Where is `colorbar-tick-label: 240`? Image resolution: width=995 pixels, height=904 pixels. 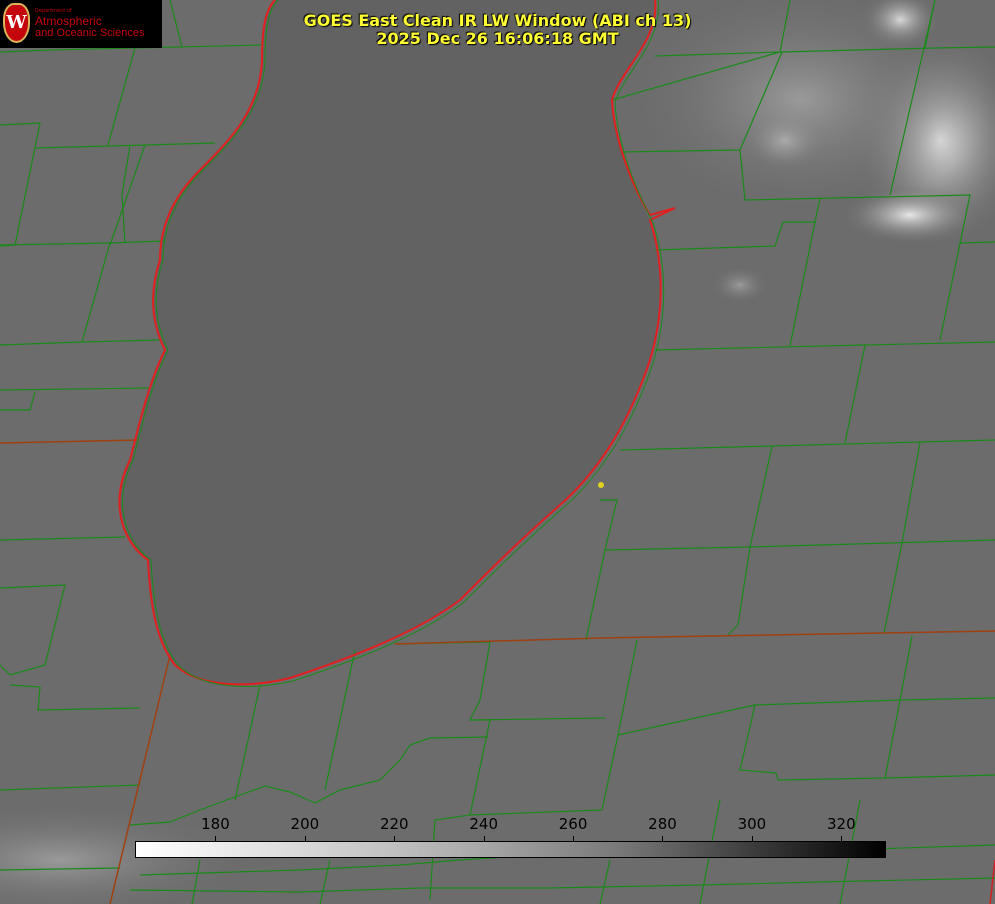 colorbar-tick-label: 240 is located at coordinates (483, 824).